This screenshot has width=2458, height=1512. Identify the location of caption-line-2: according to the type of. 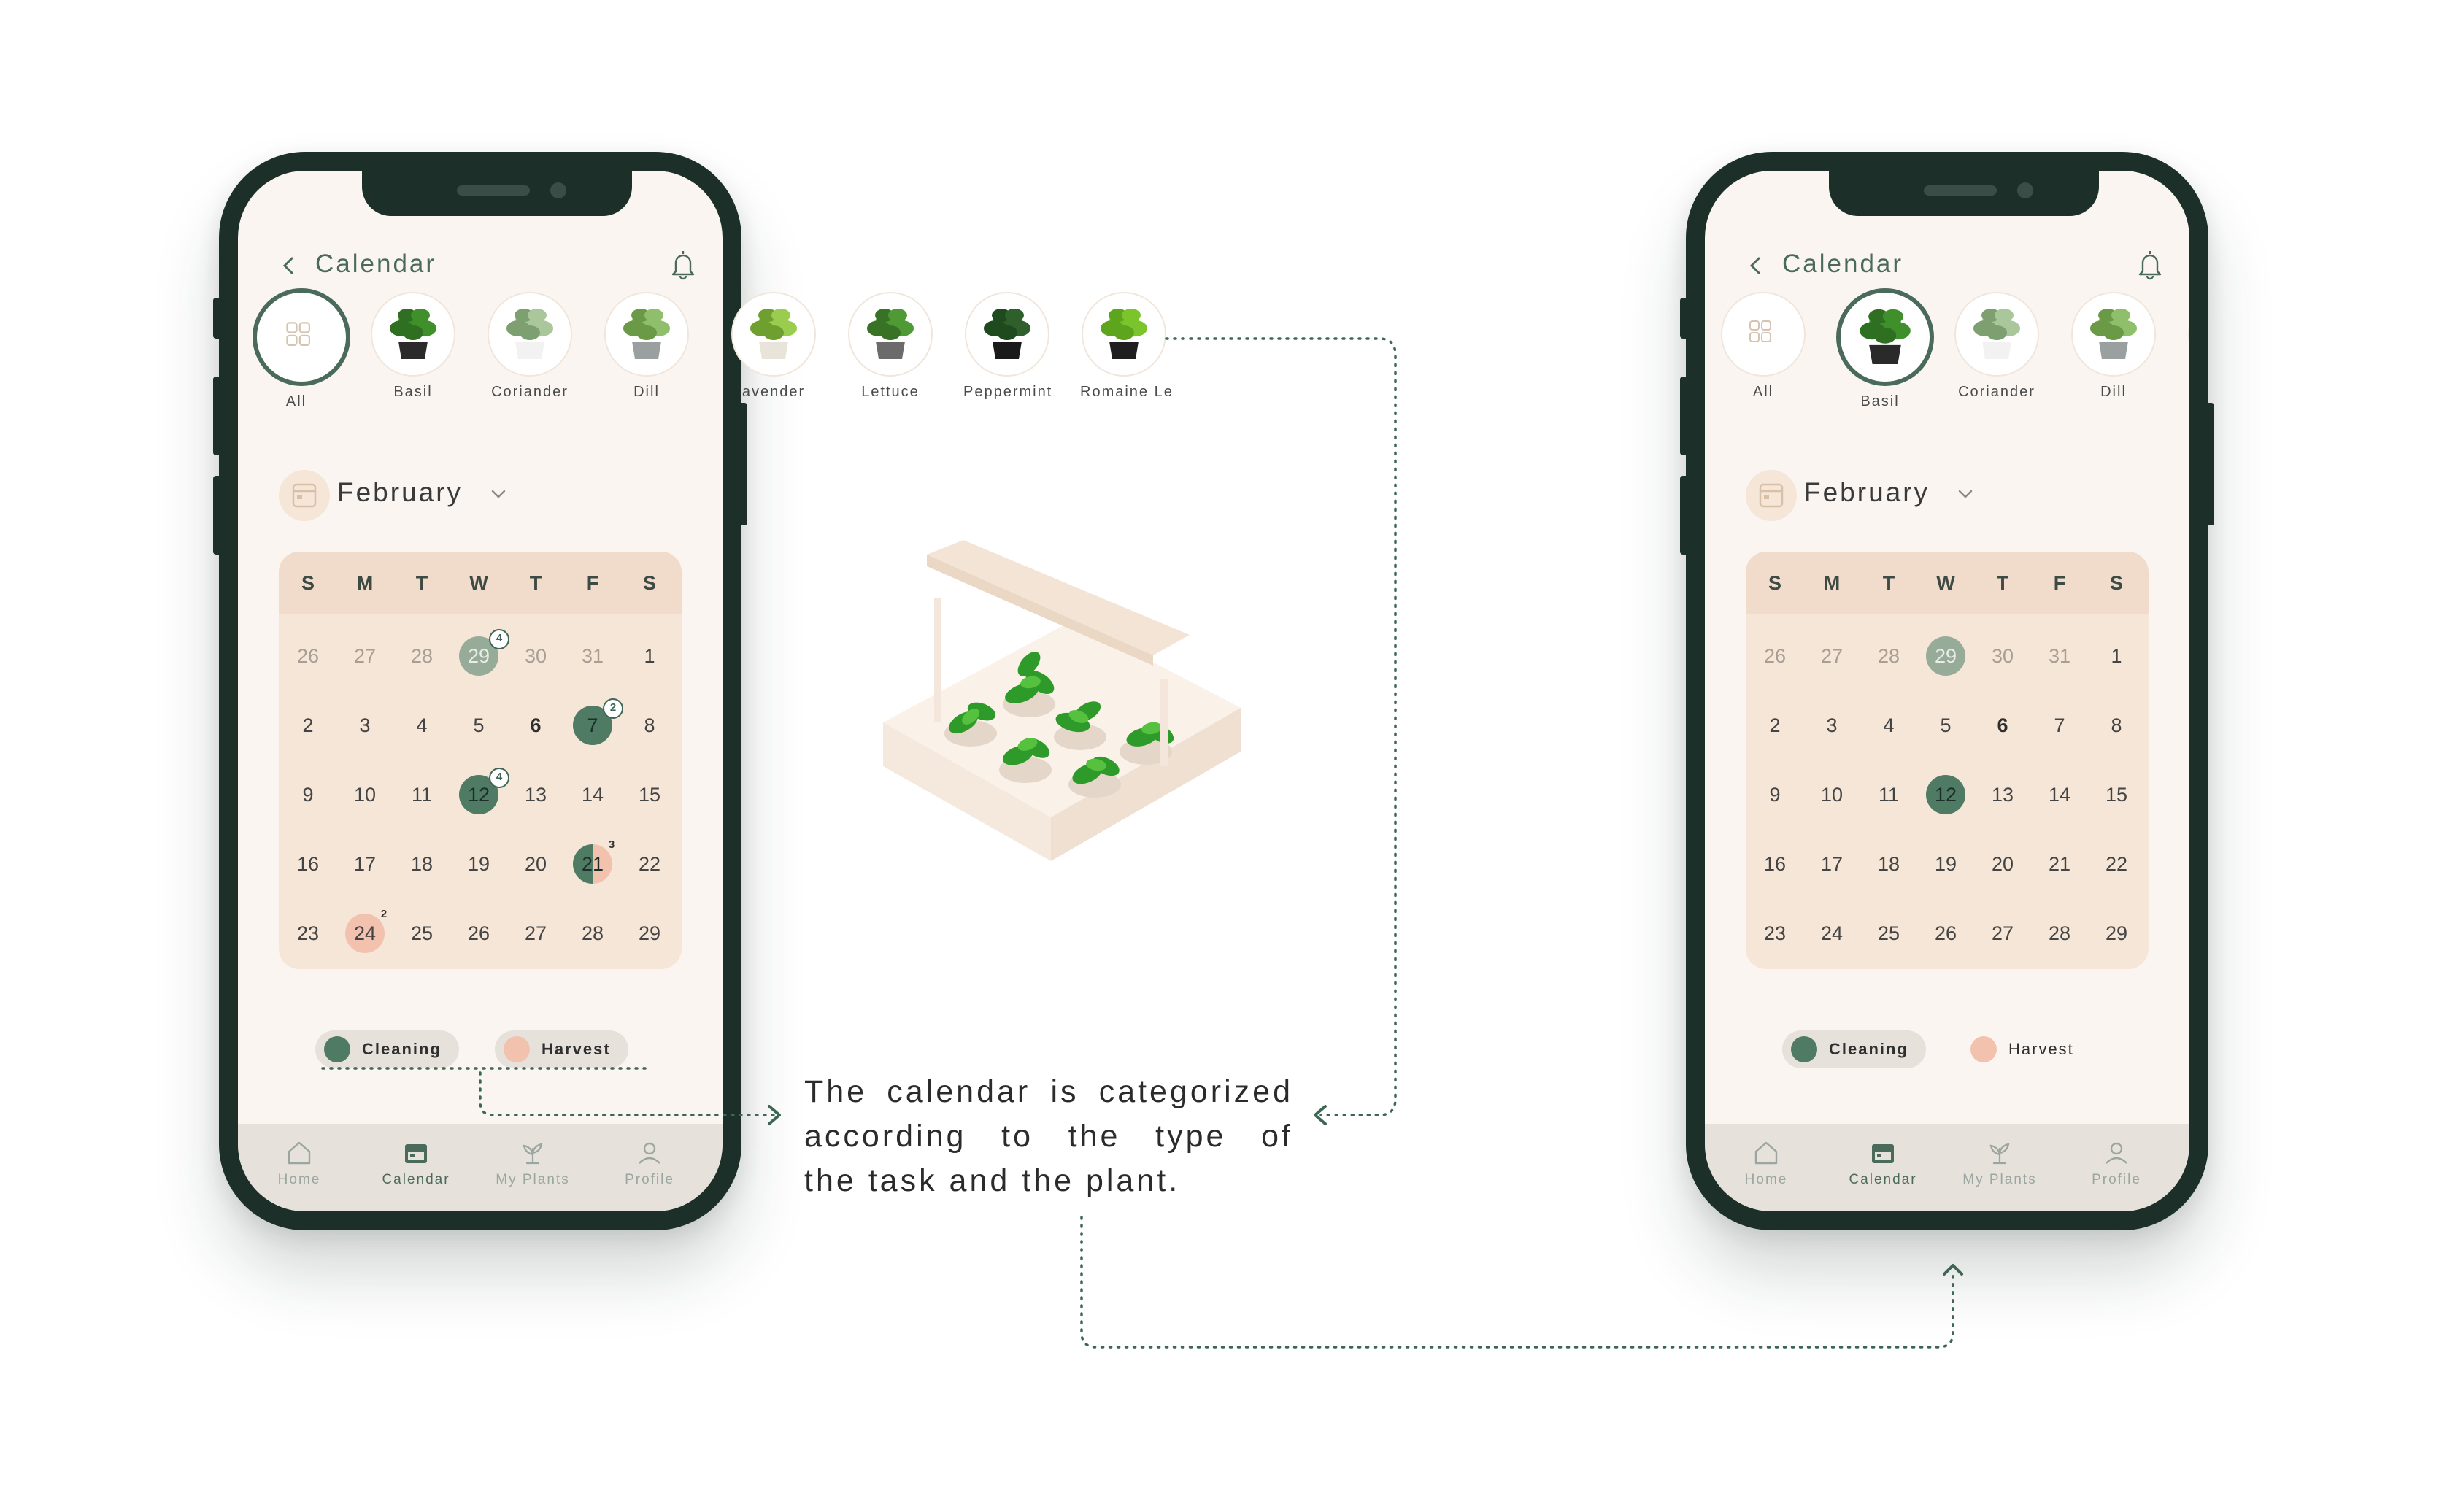
(1048, 1136).